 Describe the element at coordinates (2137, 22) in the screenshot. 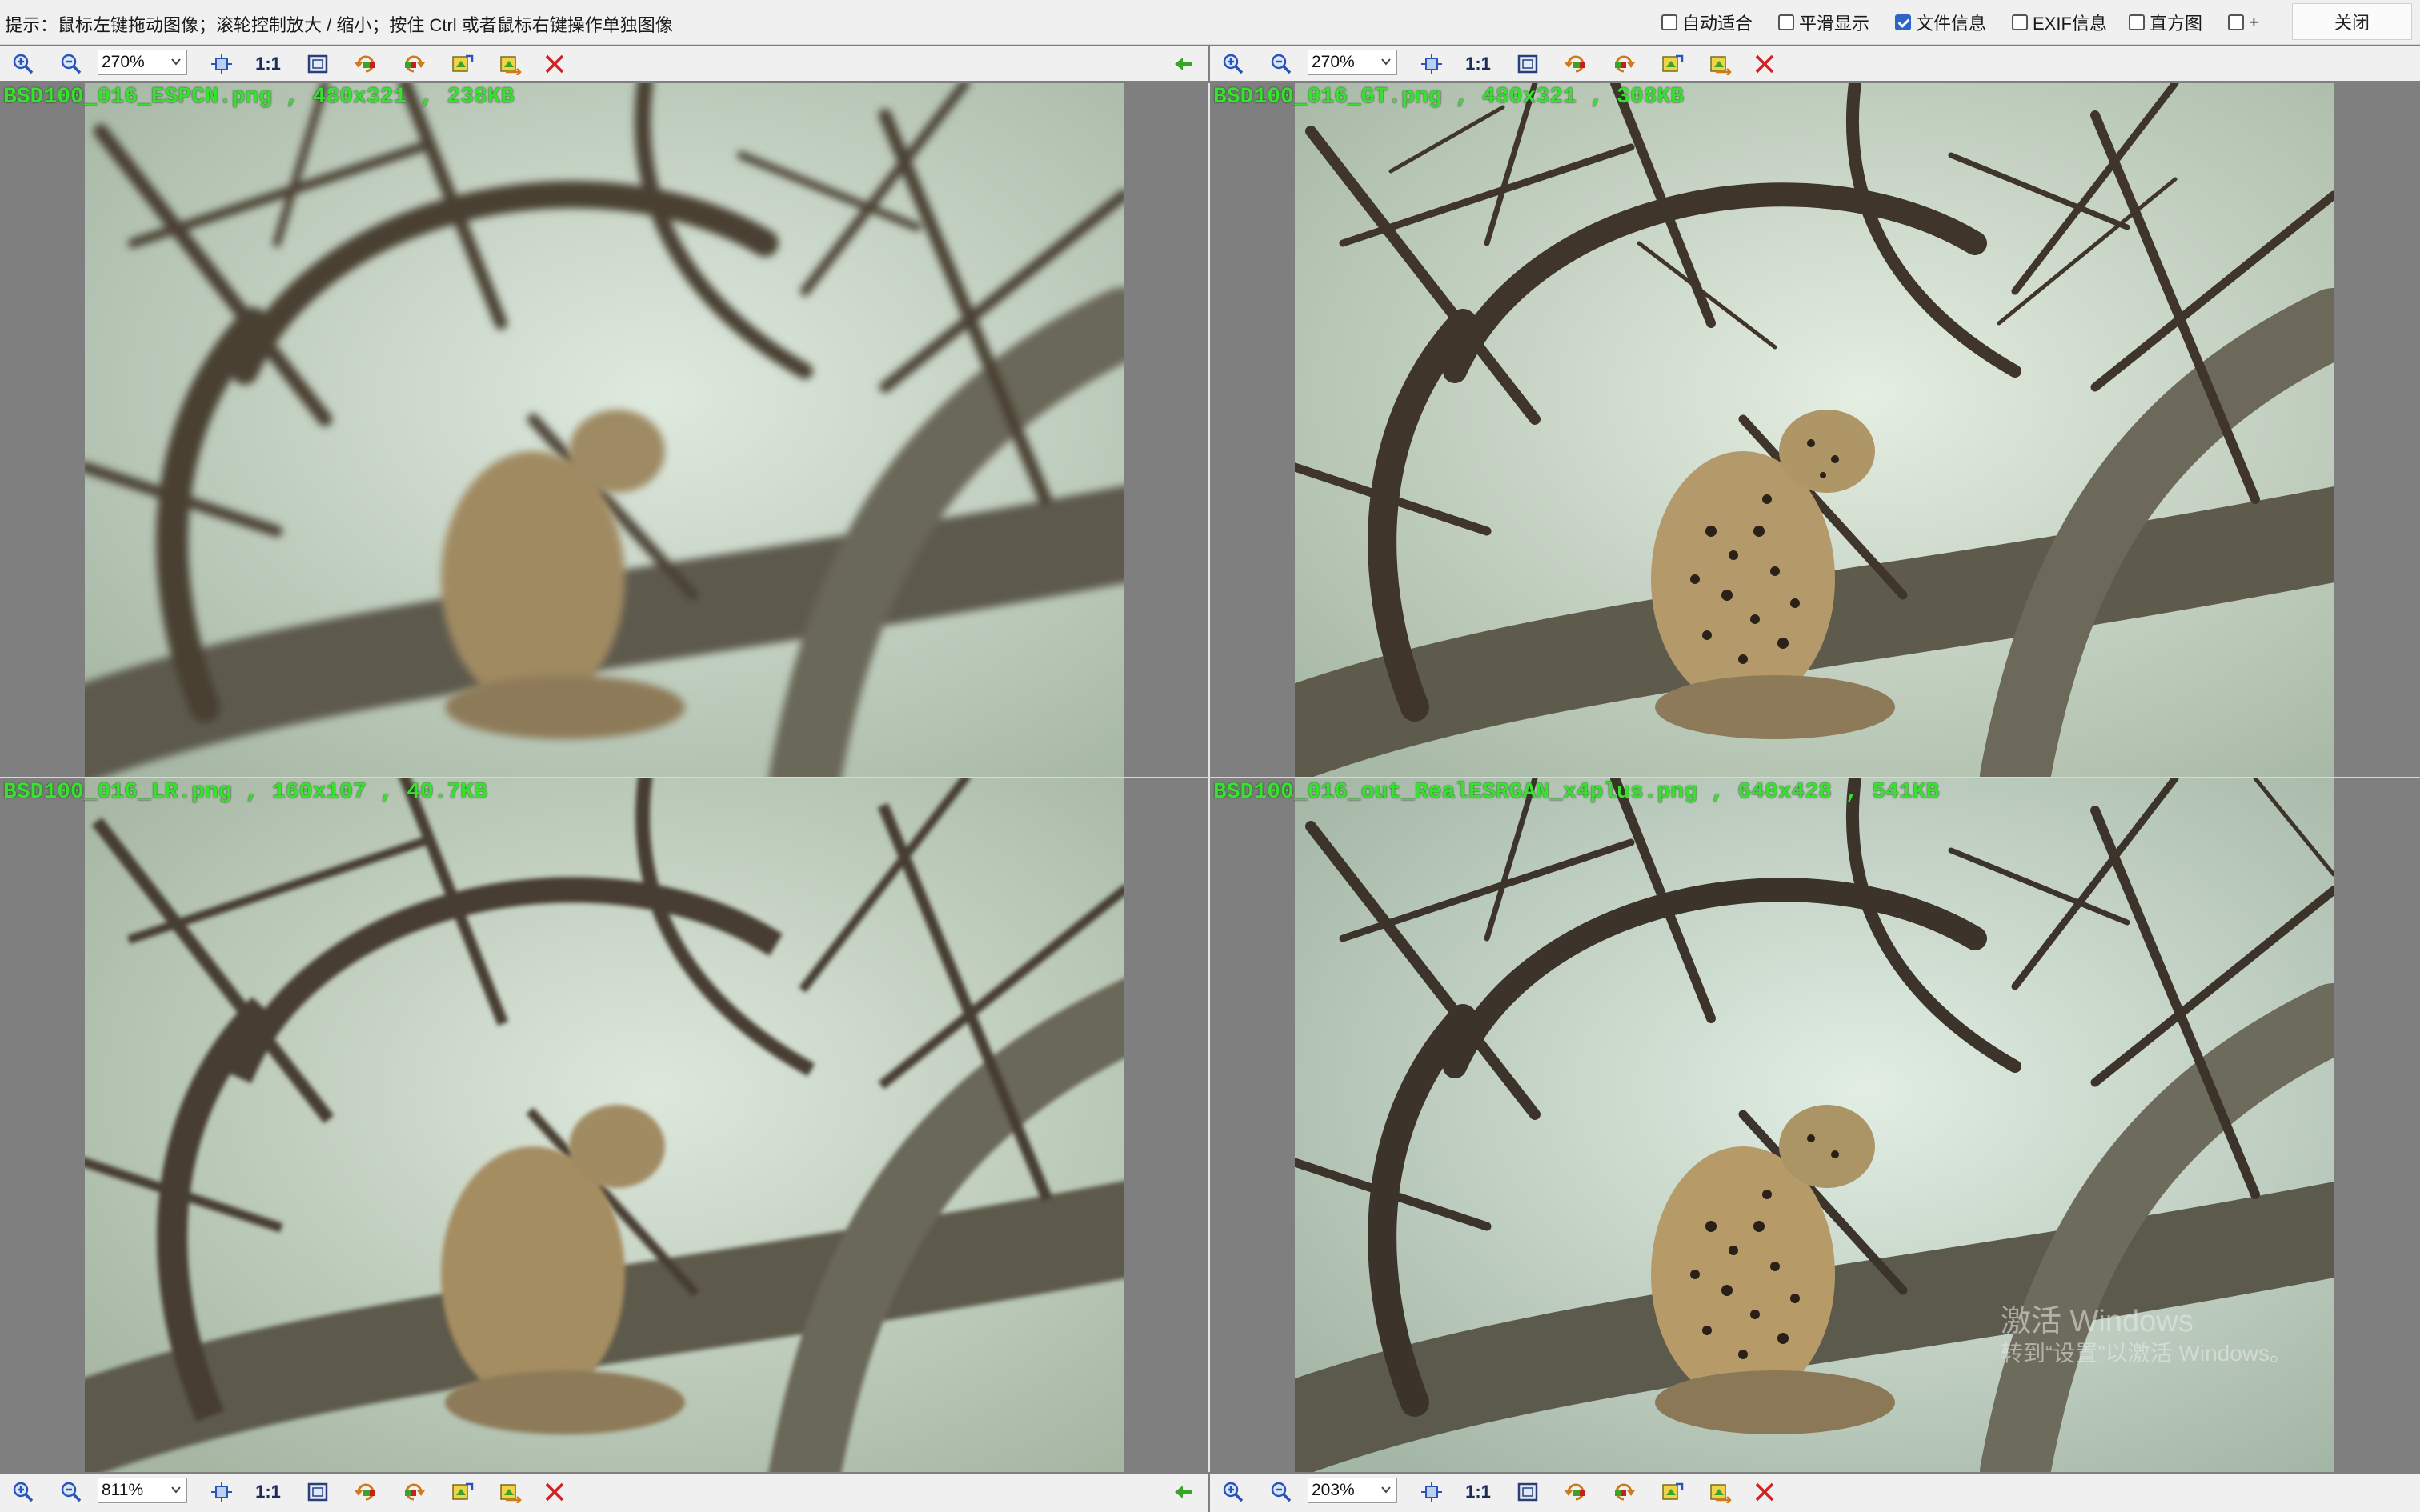

I see `histogram-checkbox` at that location.